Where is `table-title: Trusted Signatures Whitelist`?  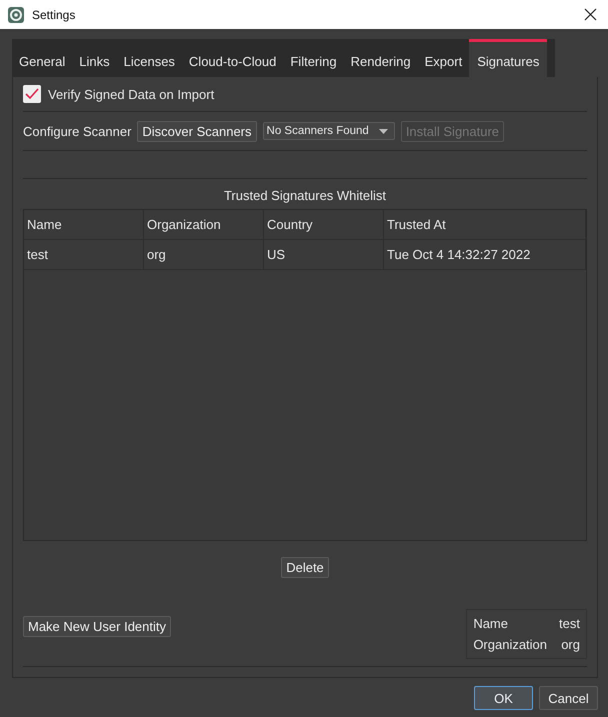
table-title: Trusted Signatures Whitelist is located at coordinates (305, 196).